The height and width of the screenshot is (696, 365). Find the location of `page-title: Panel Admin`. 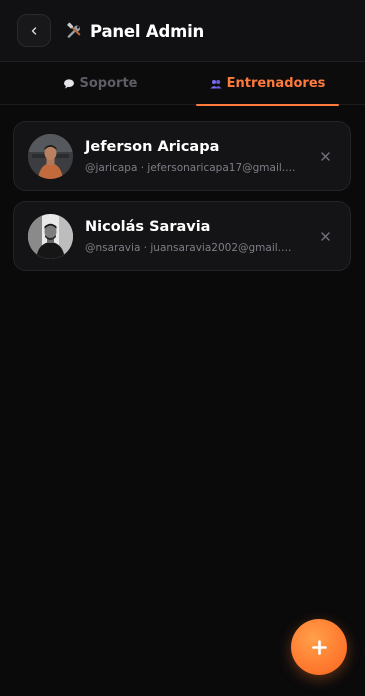

page-title: Panel Admin is located at coordinates (147, 31).